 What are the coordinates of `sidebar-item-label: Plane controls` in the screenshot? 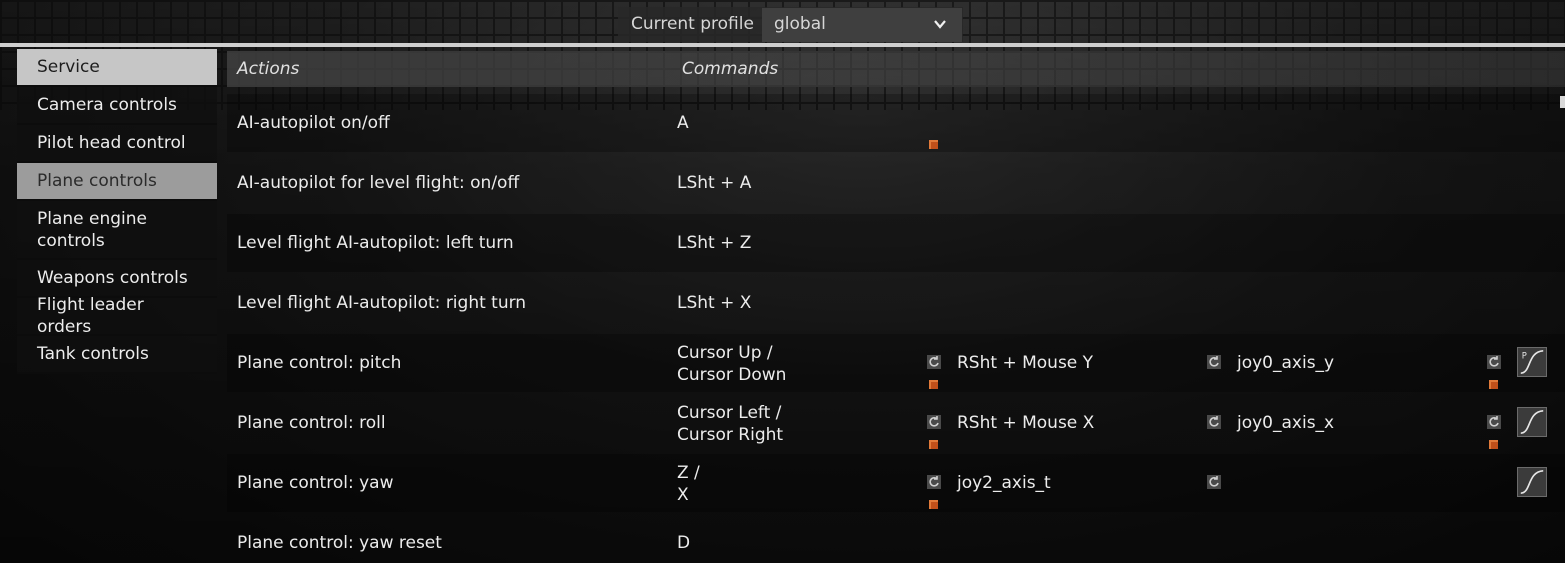 It's located at (97, 181).